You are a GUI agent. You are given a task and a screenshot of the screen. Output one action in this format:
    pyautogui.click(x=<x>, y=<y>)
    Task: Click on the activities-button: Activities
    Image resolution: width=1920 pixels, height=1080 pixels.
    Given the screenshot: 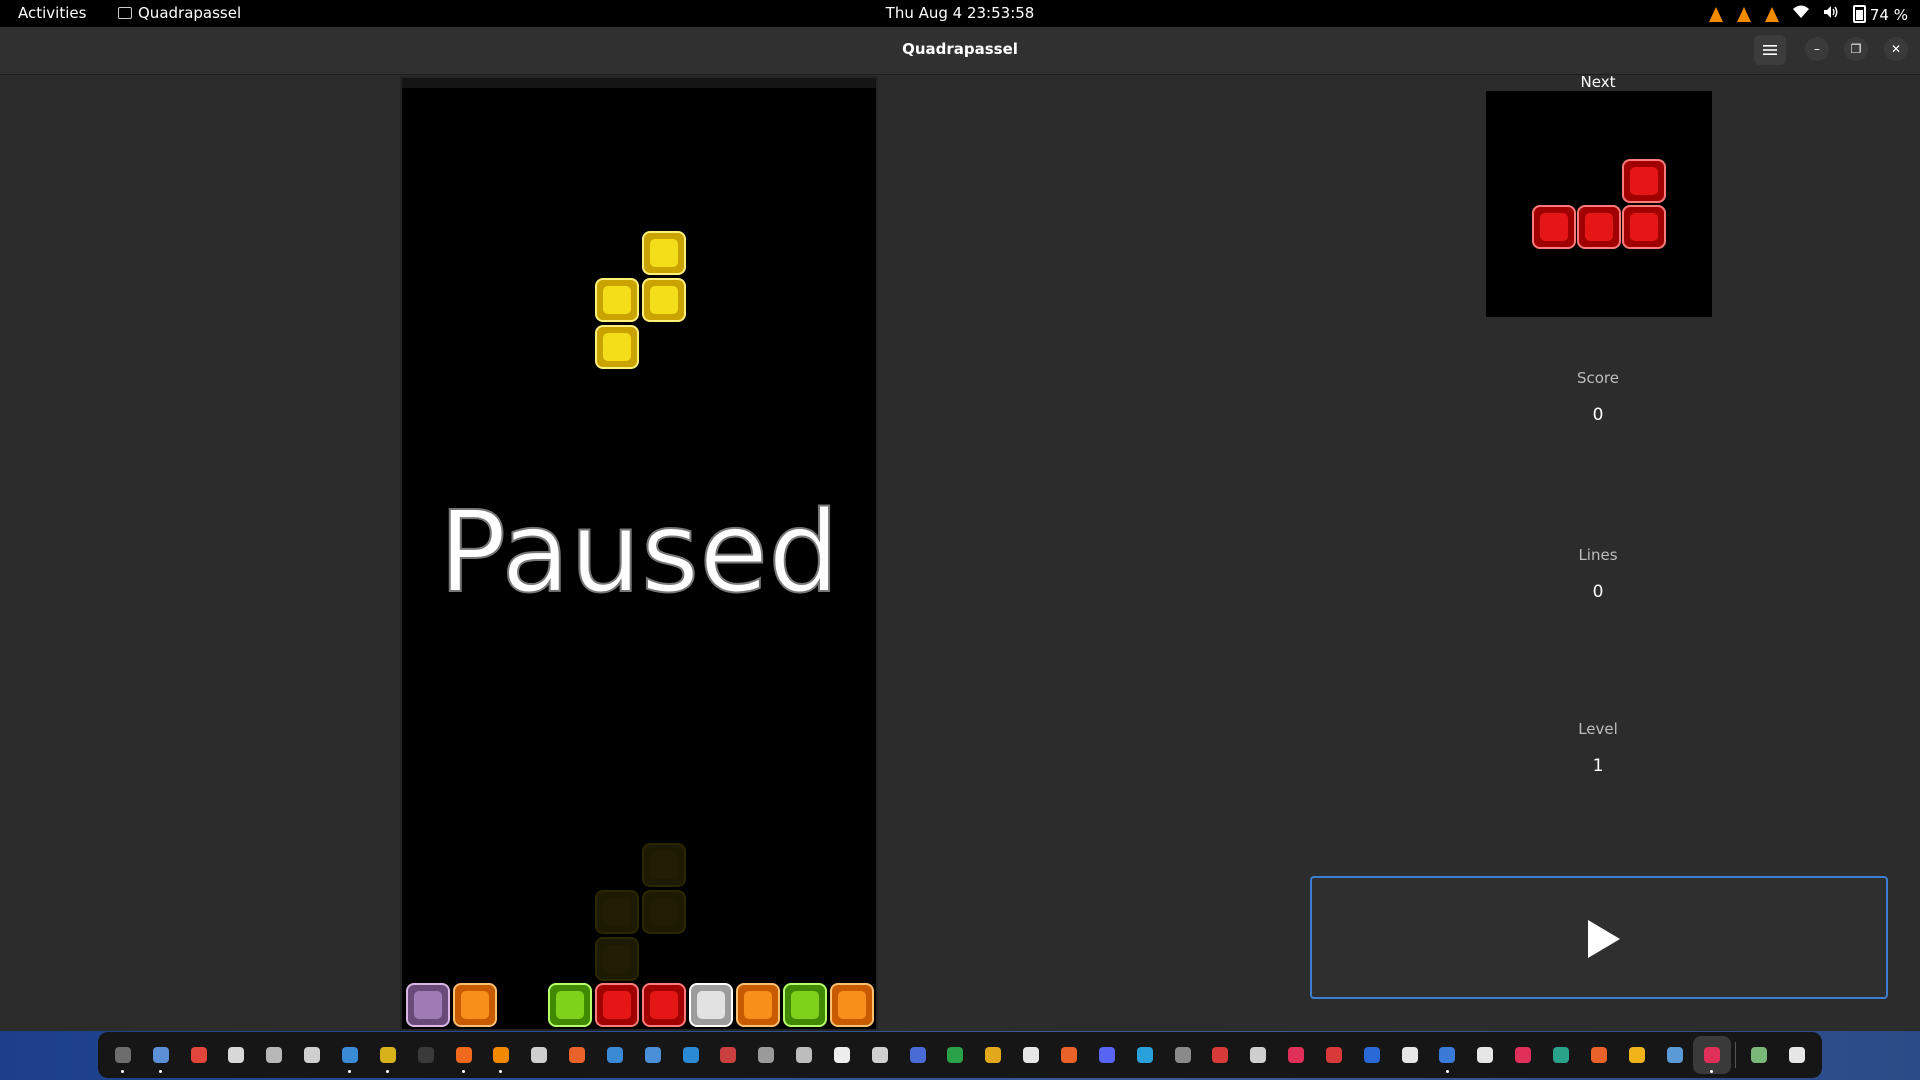 What is the action you would take?
    pyautogui.click(x=52, y=13)
    